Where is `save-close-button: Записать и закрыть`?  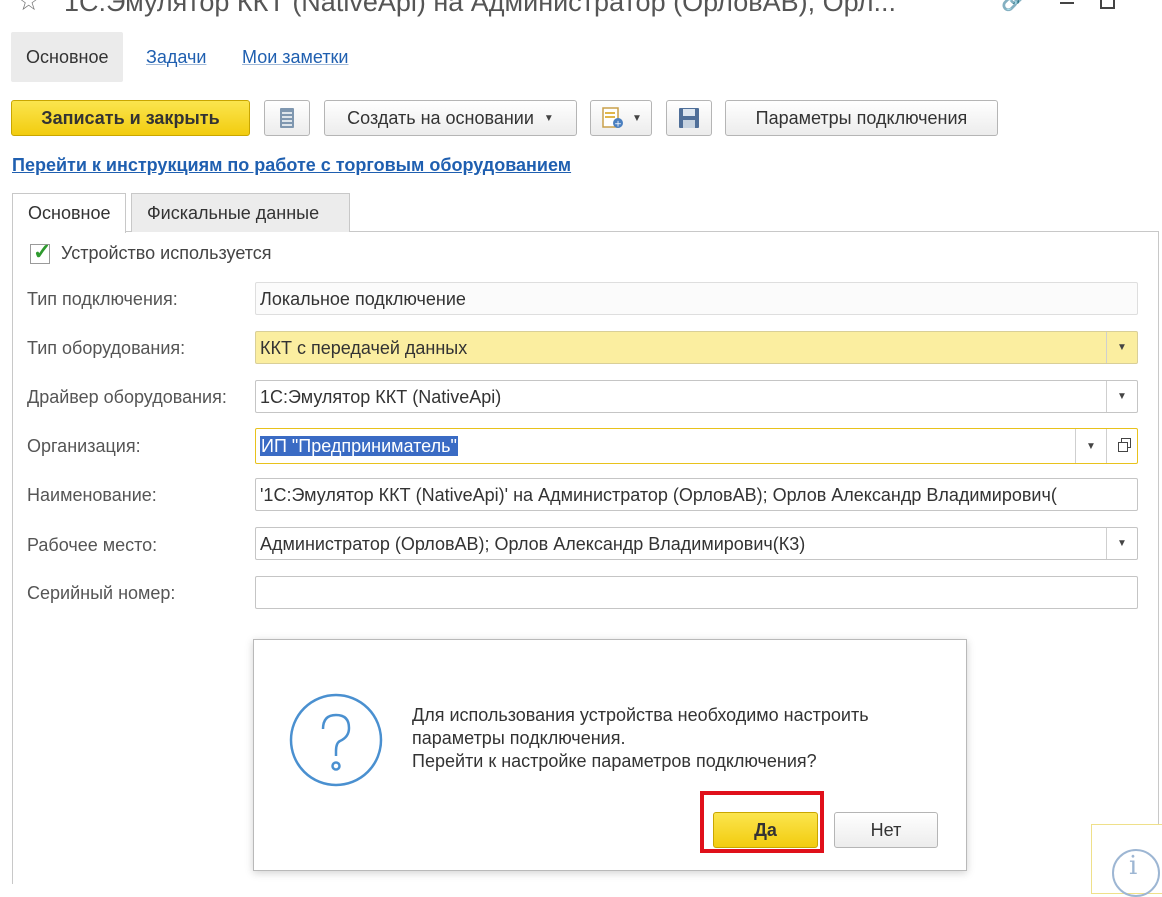 save-close-button: Записать и закрыть is located at coordinates (130, 118).